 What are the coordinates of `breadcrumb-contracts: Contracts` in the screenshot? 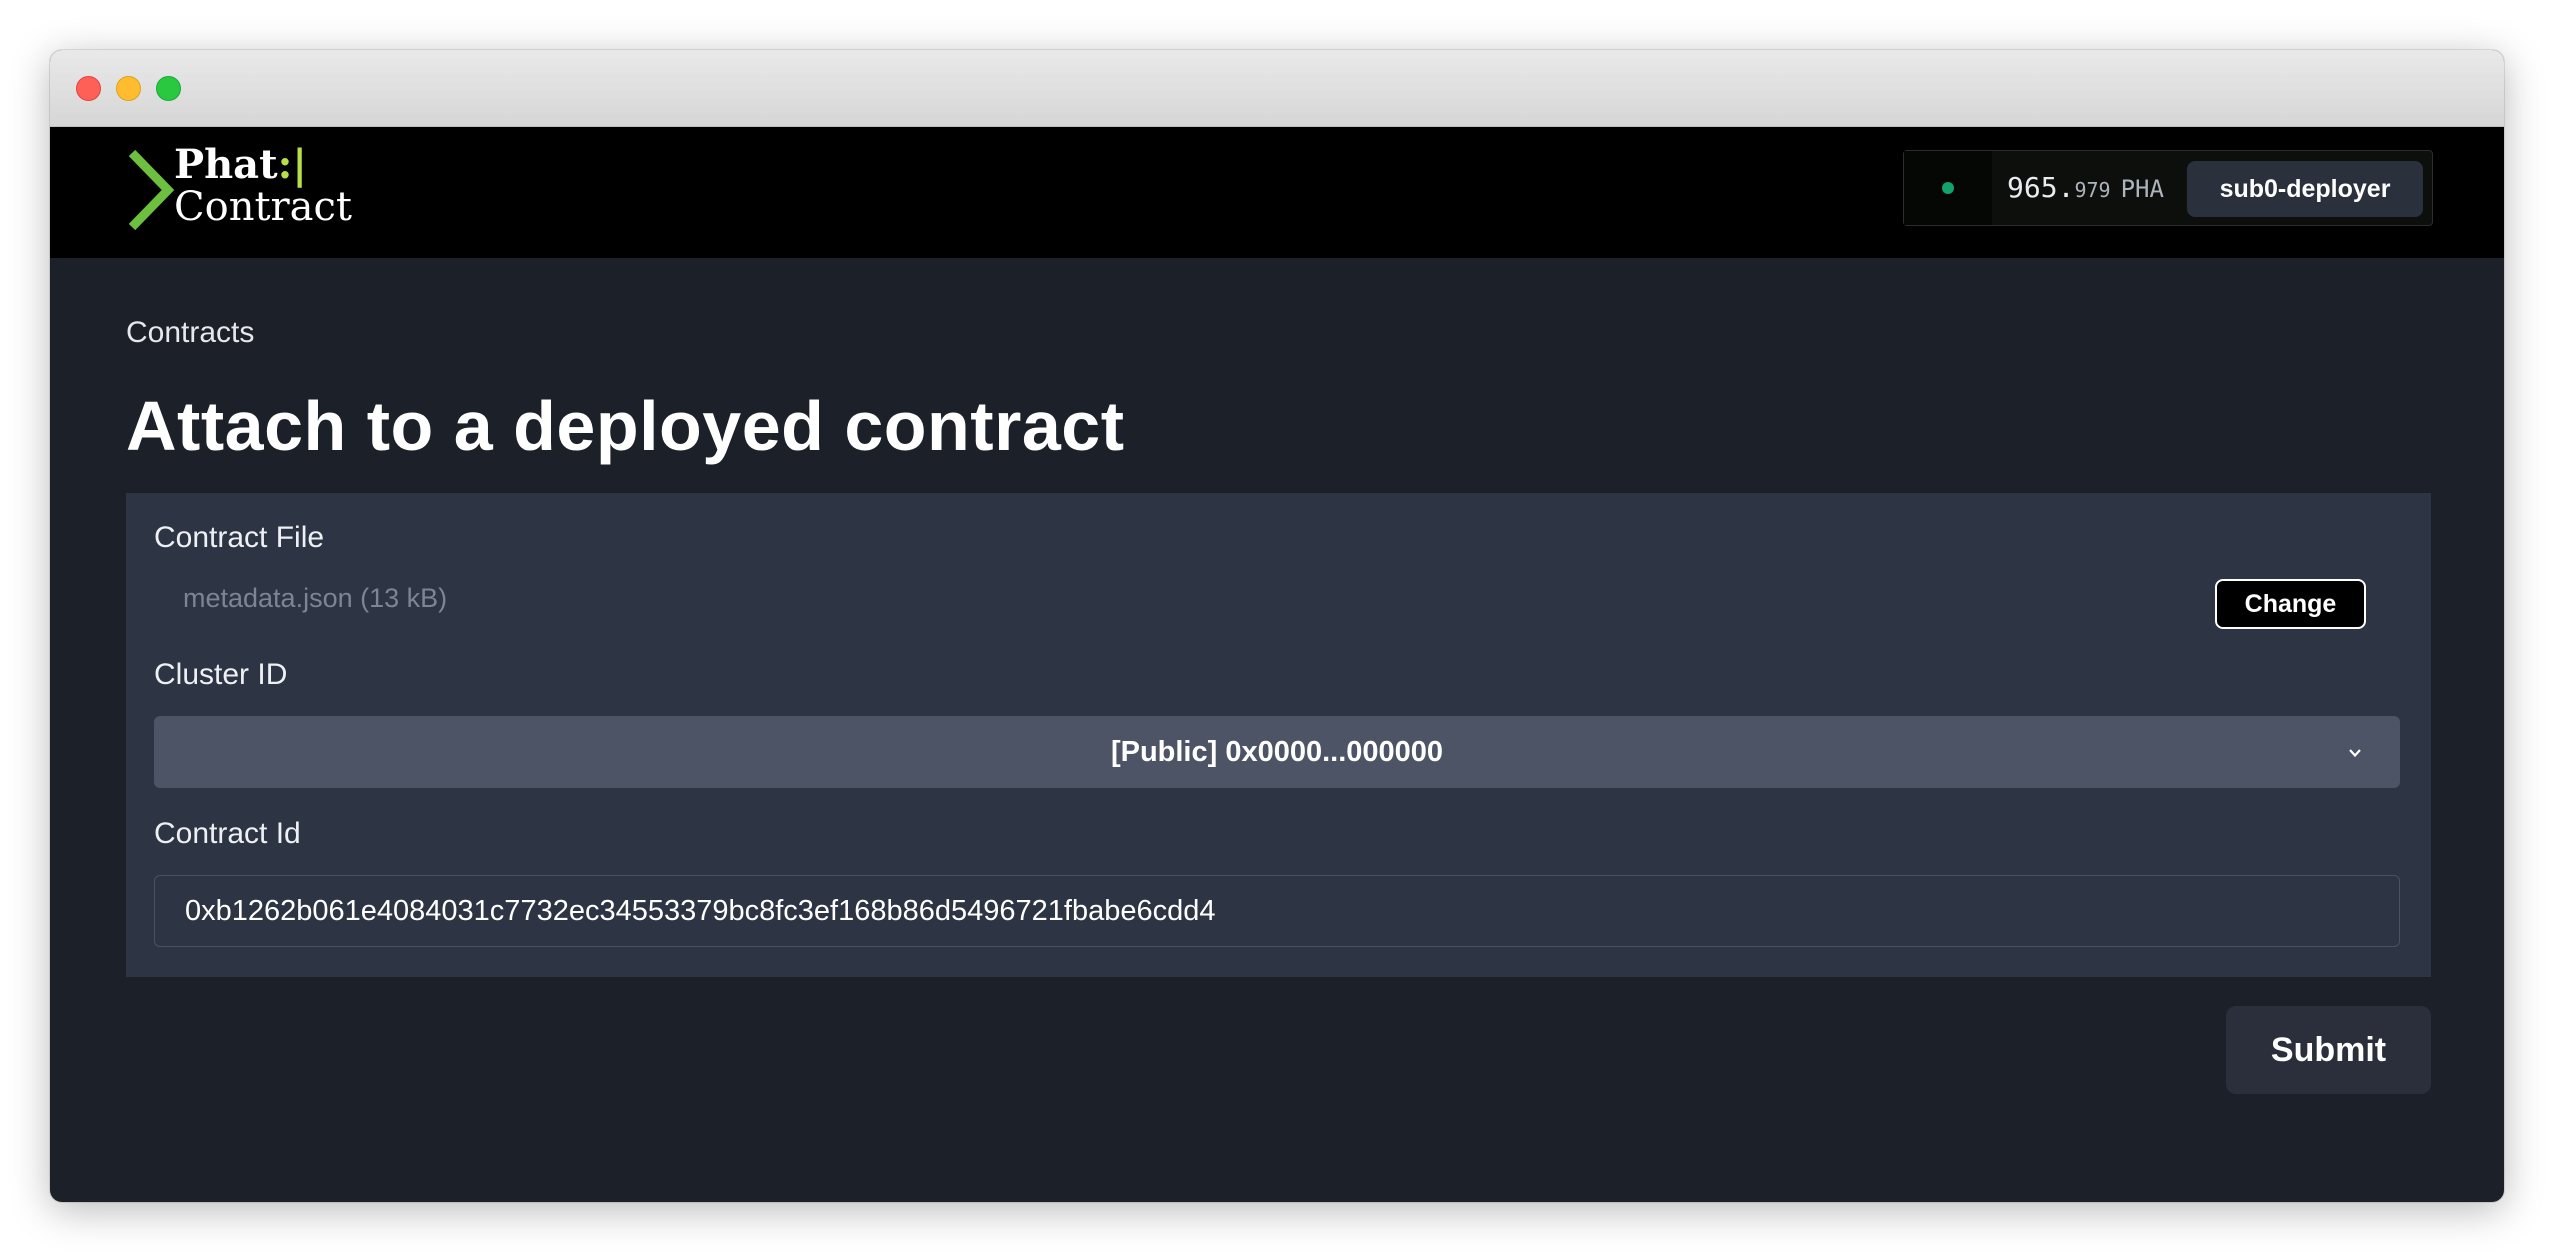 It's located at (190, 333).